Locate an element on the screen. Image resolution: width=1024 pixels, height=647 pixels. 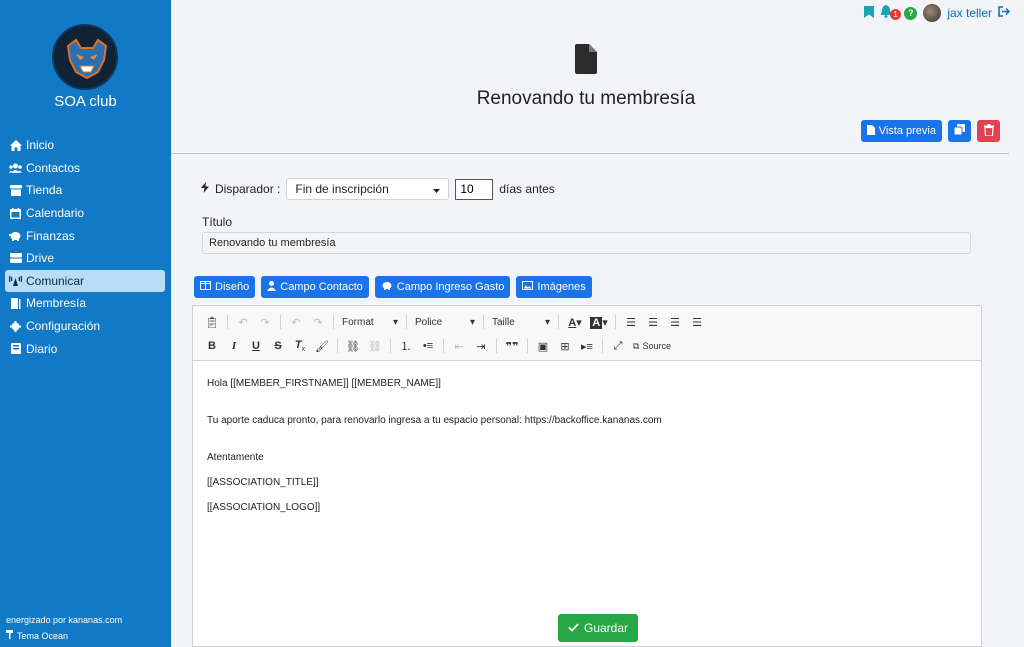
numbered-list-icon: ⒈ is located at coordinates (406, 346).